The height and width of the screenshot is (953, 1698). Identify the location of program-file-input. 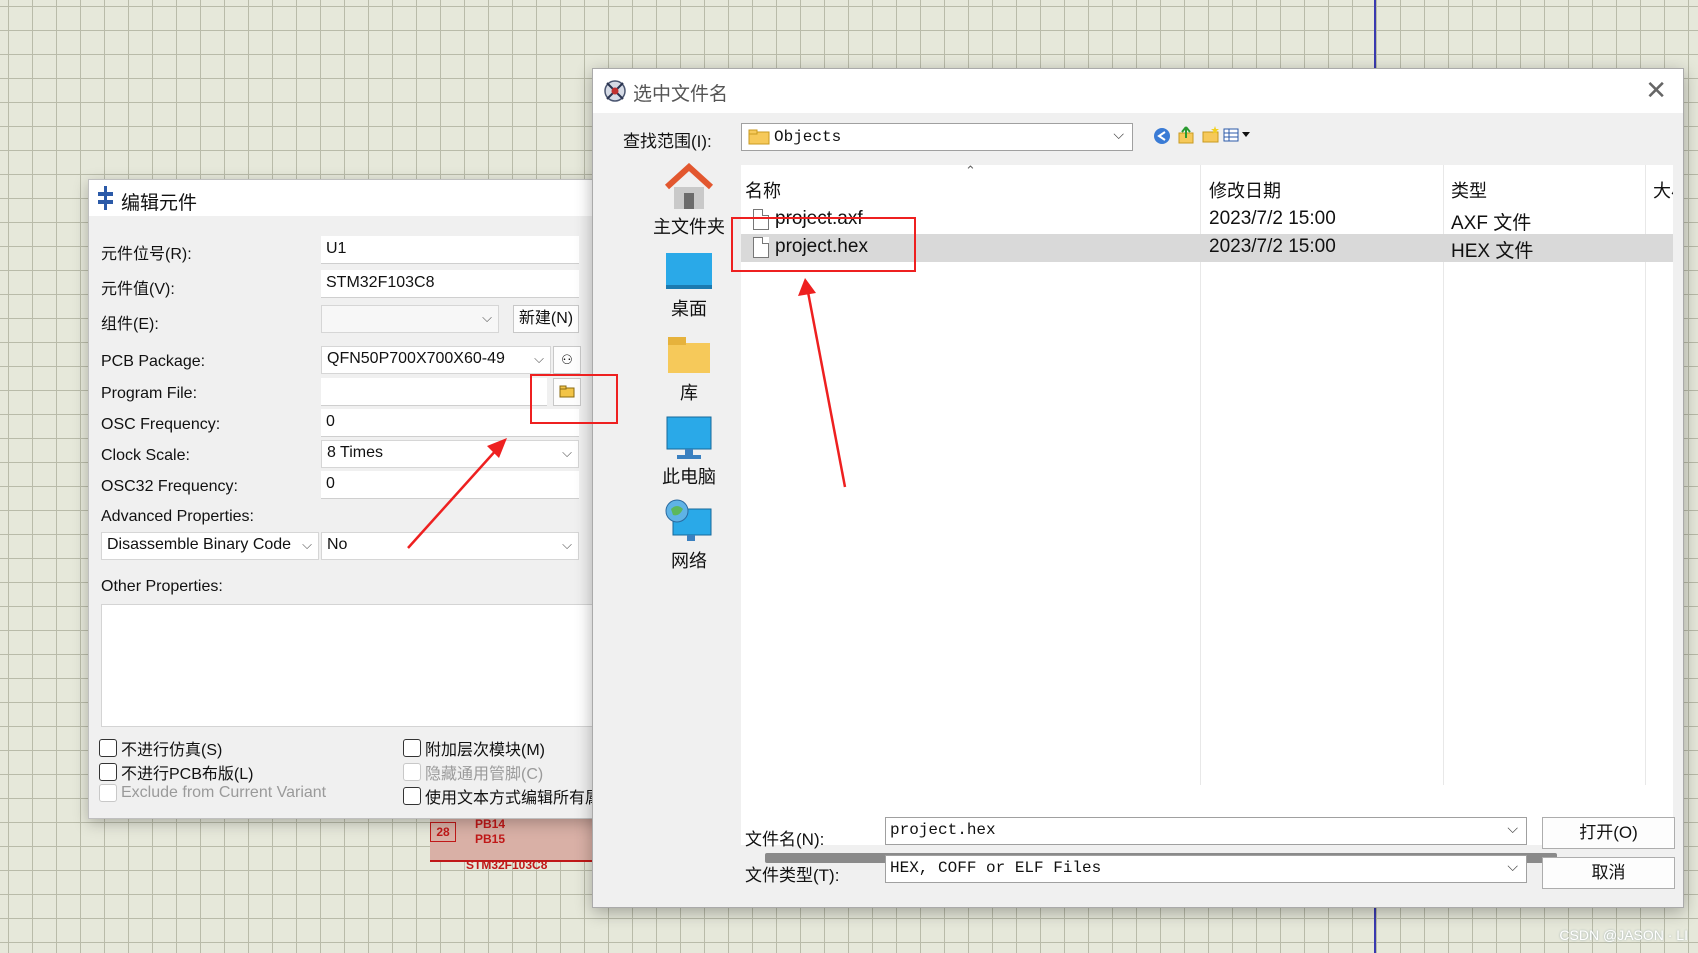
(434, 392).